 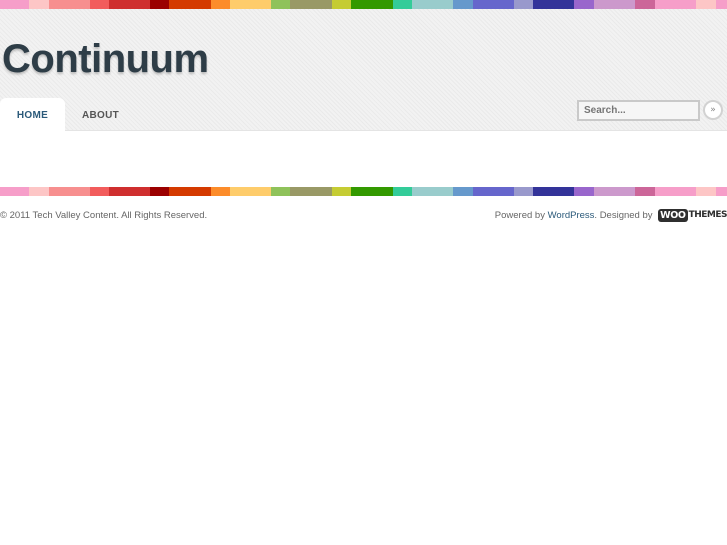 What do you see at coordinates (363, 159) in the screenshot?
I see `main-content` at bounding box center [363, 159].